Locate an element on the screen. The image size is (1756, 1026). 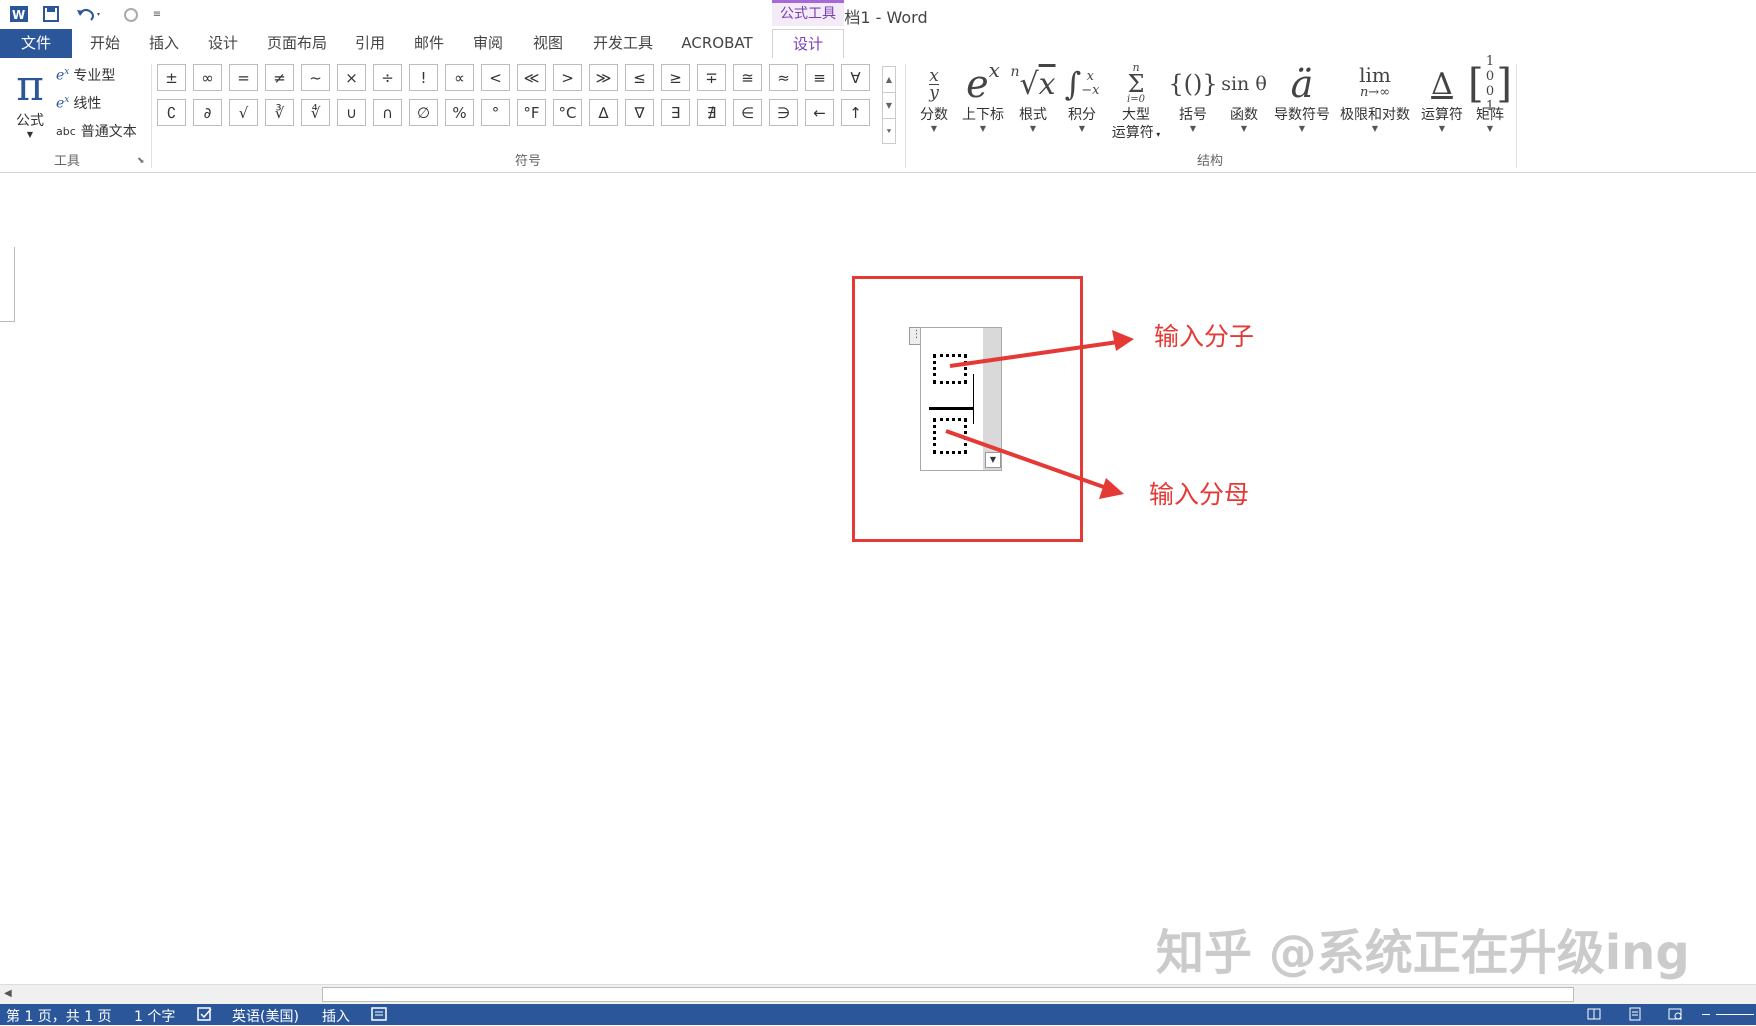
web-layout-icon is located at coordinates (1675, 1016).